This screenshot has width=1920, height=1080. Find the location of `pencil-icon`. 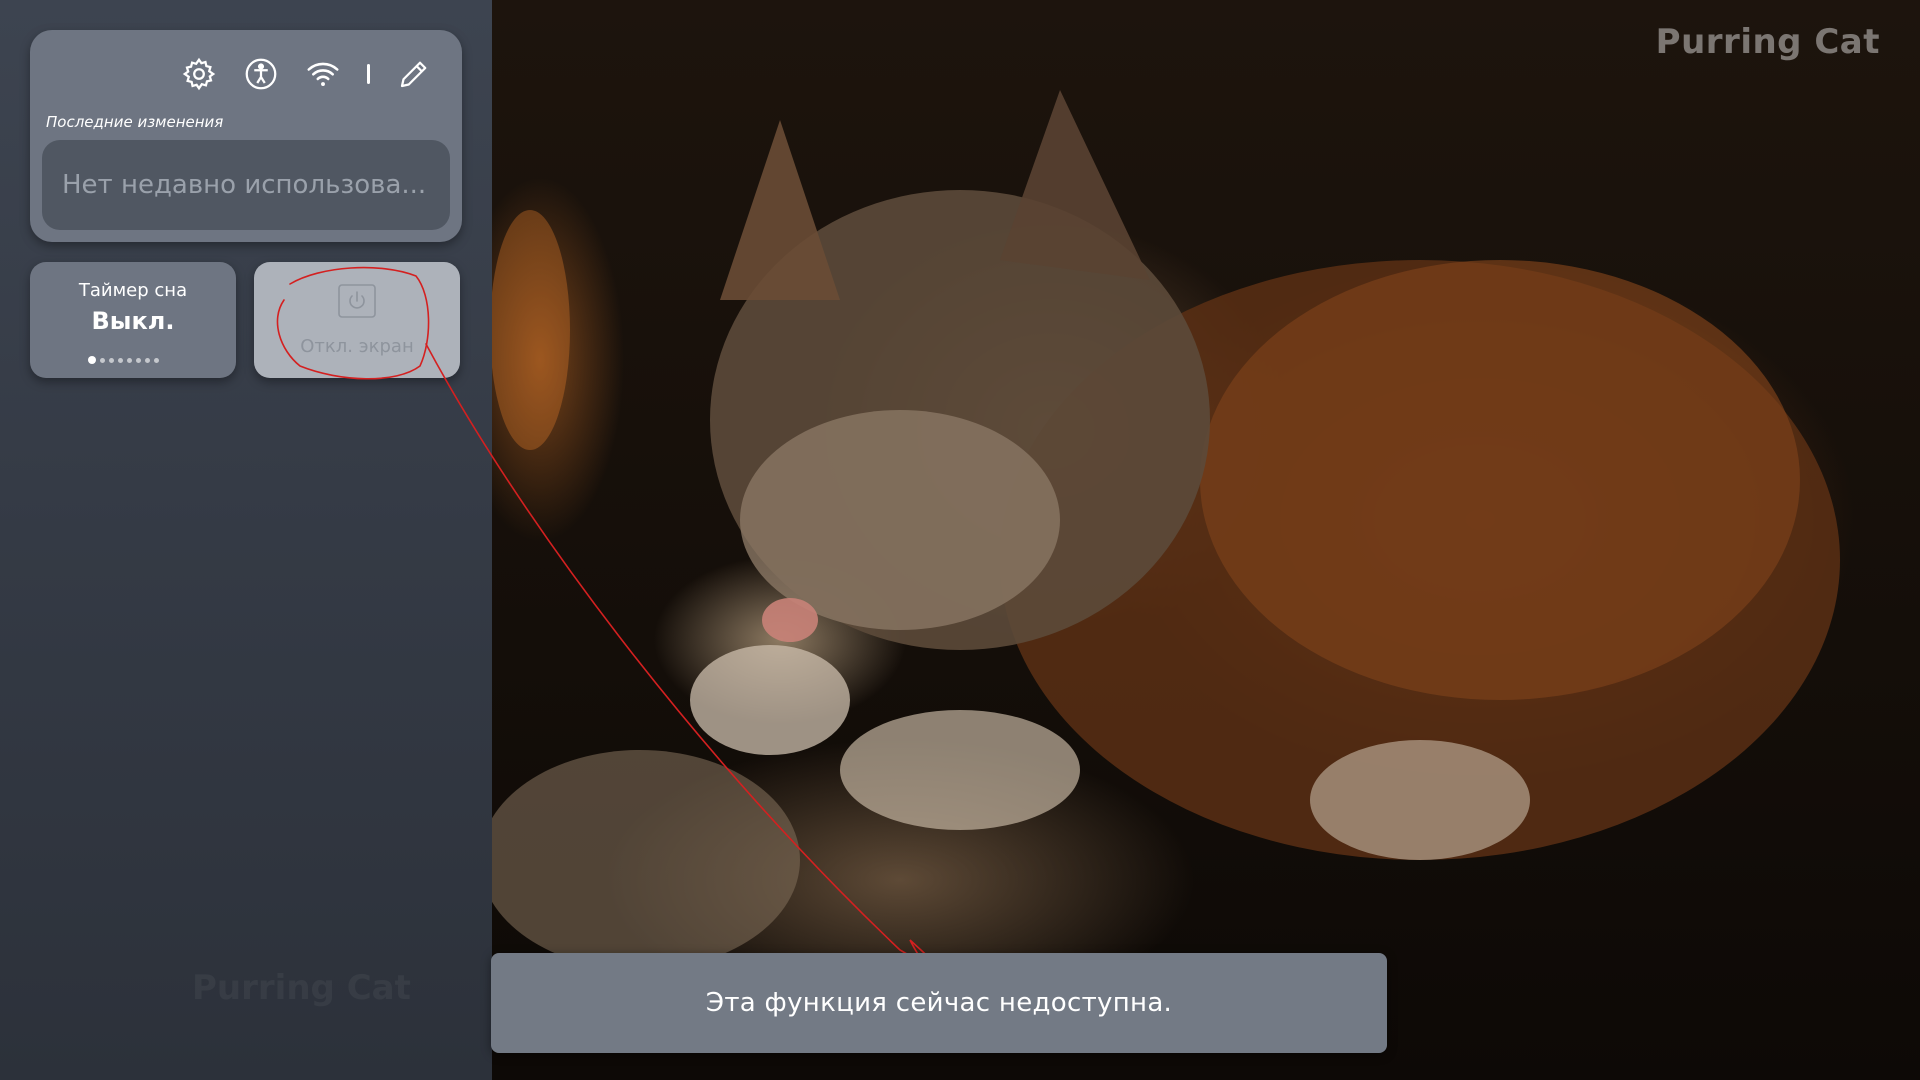

pencil-icon is located at coordinates (414, 74).